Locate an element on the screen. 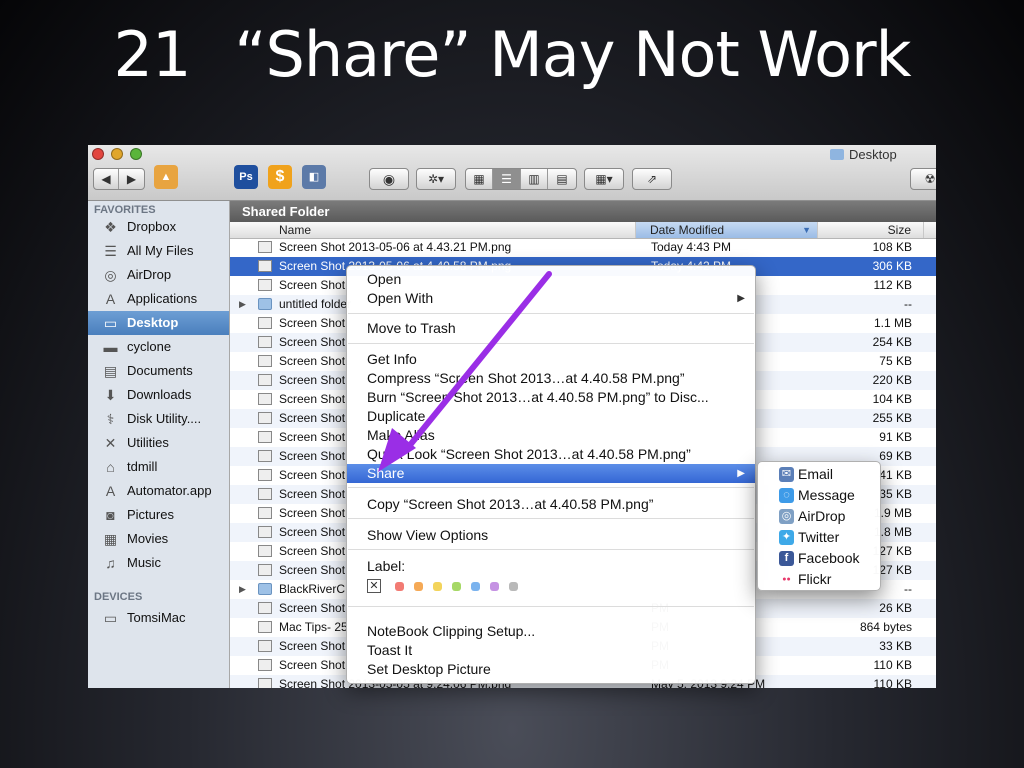 The height and width of the screenshot is (768, 1024). column-date-modified: Date Modified ▼ is located at coordinates (727, 230).